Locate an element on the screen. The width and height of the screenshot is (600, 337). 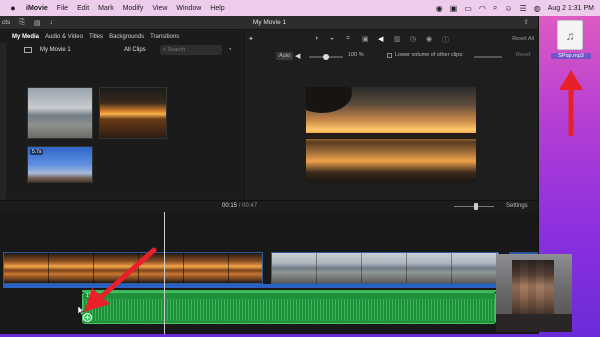
menu-modify: Modify is located at coordinates (133, 8).